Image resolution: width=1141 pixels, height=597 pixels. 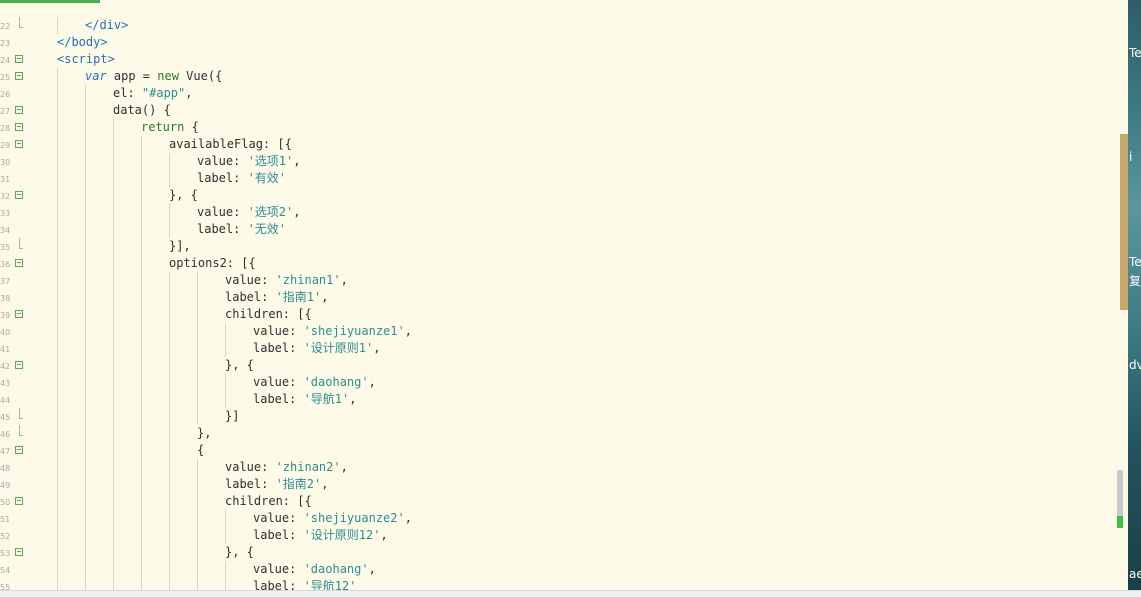 What do you see at coordinates (5, 94) in the screenshot?
I see `line-number: 26` at bounding box center [5, 94].